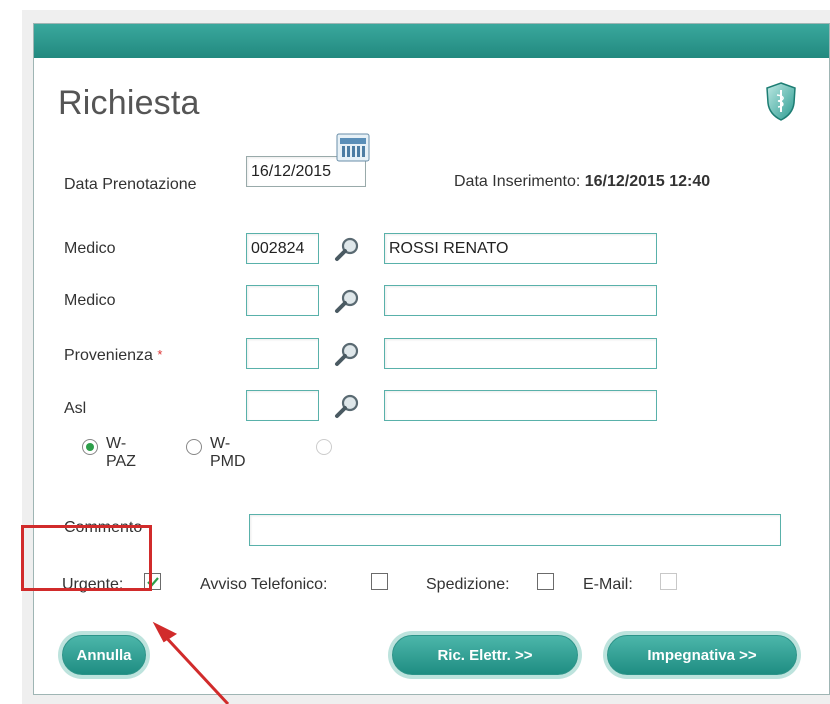  Describe the element at coordinates (194, 447) in the screenshot. I see `radio-w-pmd` at that location.